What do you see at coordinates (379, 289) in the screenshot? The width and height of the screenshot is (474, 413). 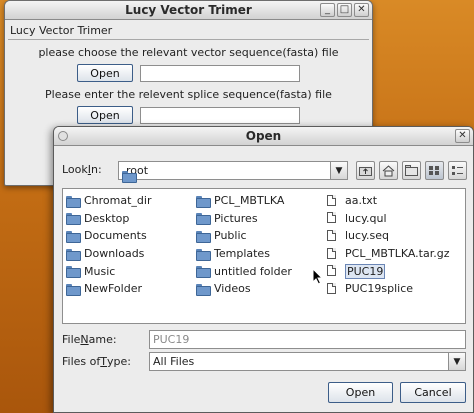 I see `item-name: PUC19splice` at bounding box center [379, 289].